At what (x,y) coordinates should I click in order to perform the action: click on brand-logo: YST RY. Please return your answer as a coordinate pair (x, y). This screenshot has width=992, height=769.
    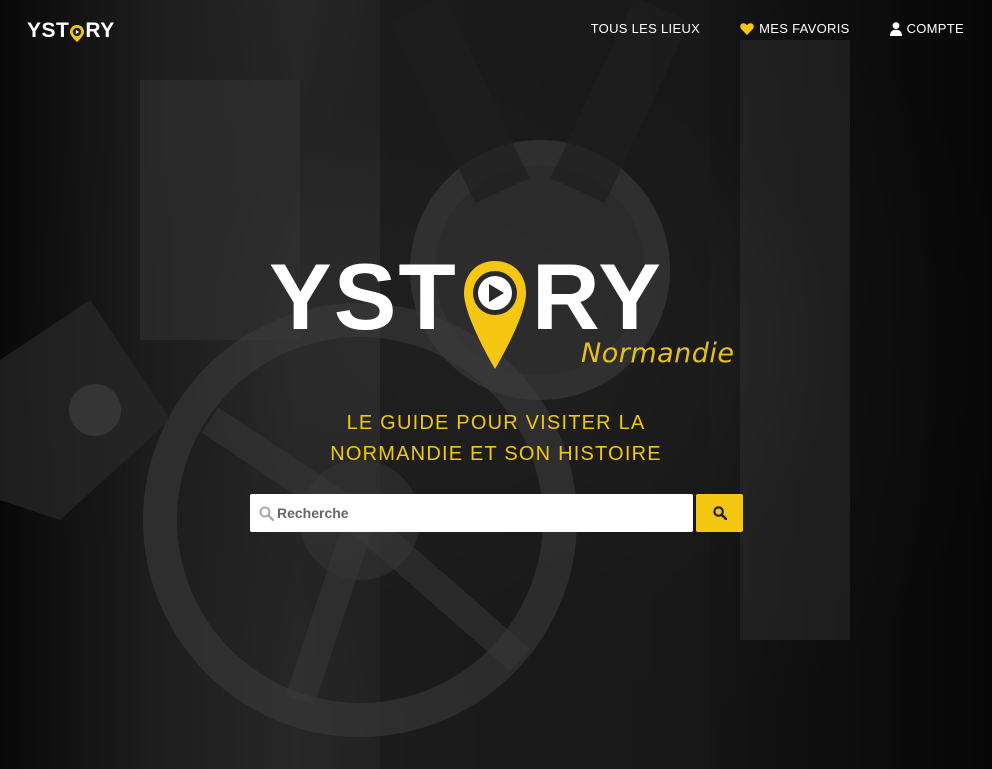
    Looking at the image, I should click on (71, 31).